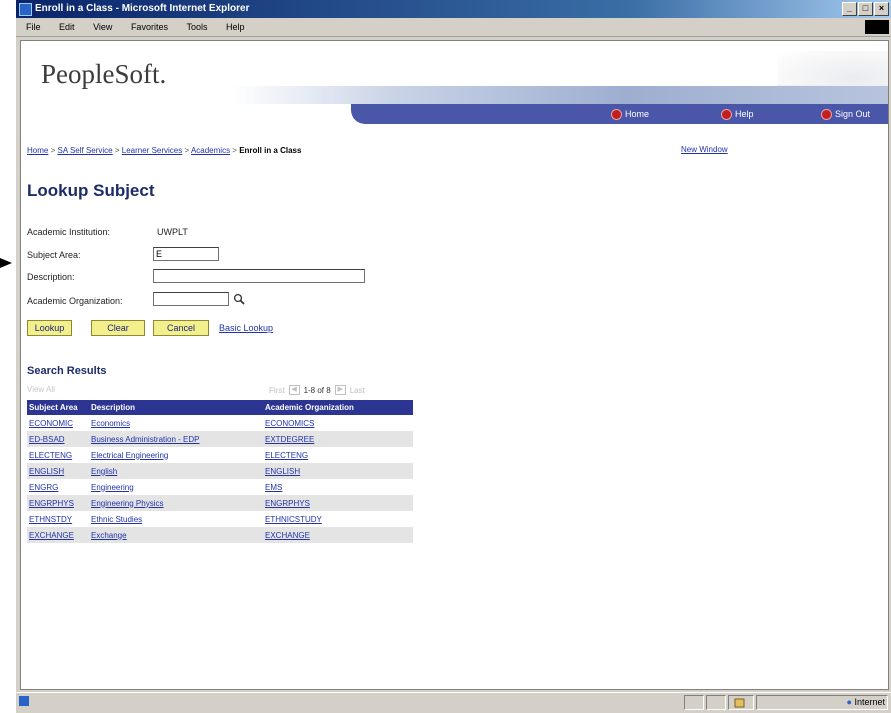 The image size is (891, 713). Describe the element at coordinates (51, 503) in the screenshot. I see `subject-link: ENGRPHYS` at that location.